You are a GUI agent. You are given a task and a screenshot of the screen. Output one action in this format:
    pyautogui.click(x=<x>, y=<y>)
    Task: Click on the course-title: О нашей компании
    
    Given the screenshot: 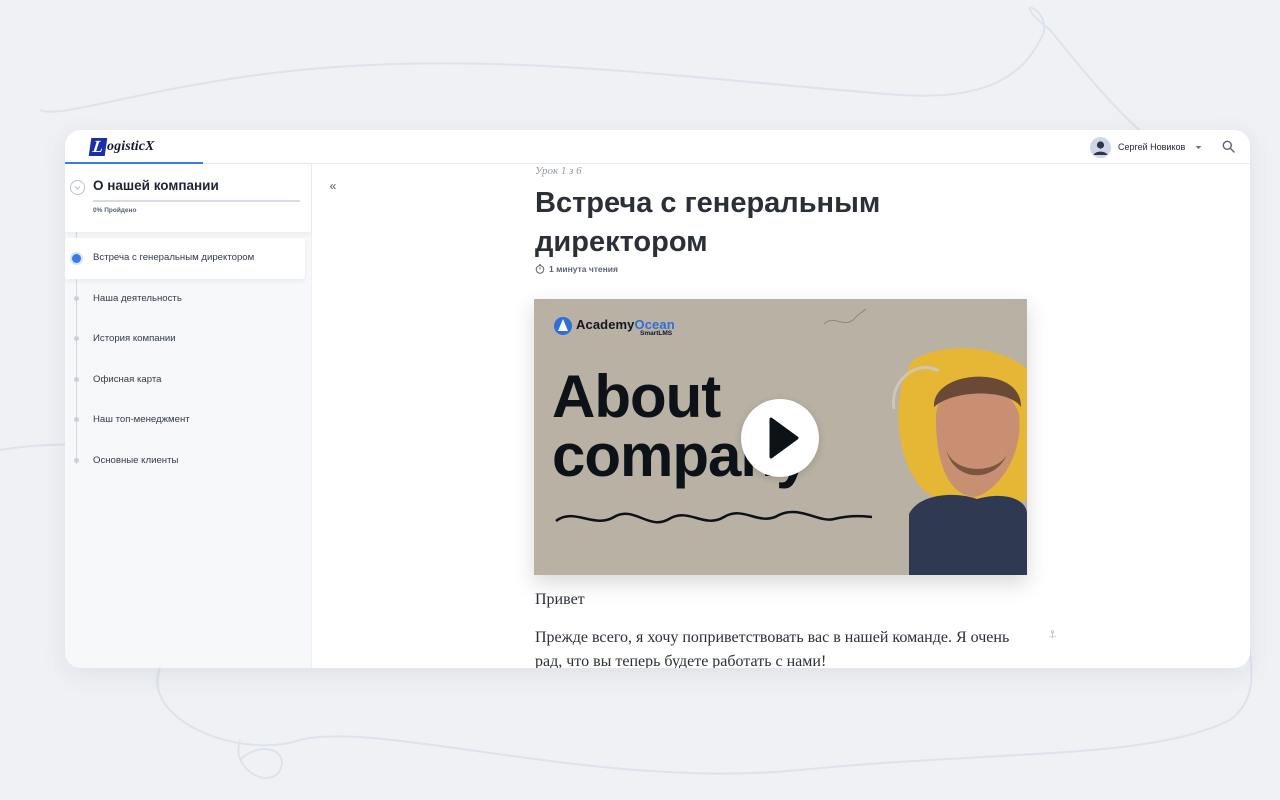 What is the action you would take?
    pyautogui.click(x=156, y=185)
    